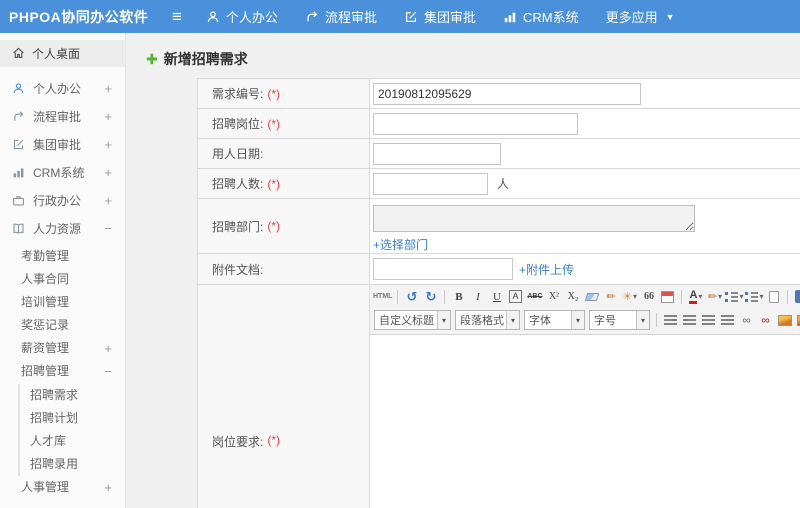 This screenshot has height=508, width=800. I want to click on sidebar-item-crm-system: CRM系统 +, so click(62, 172).